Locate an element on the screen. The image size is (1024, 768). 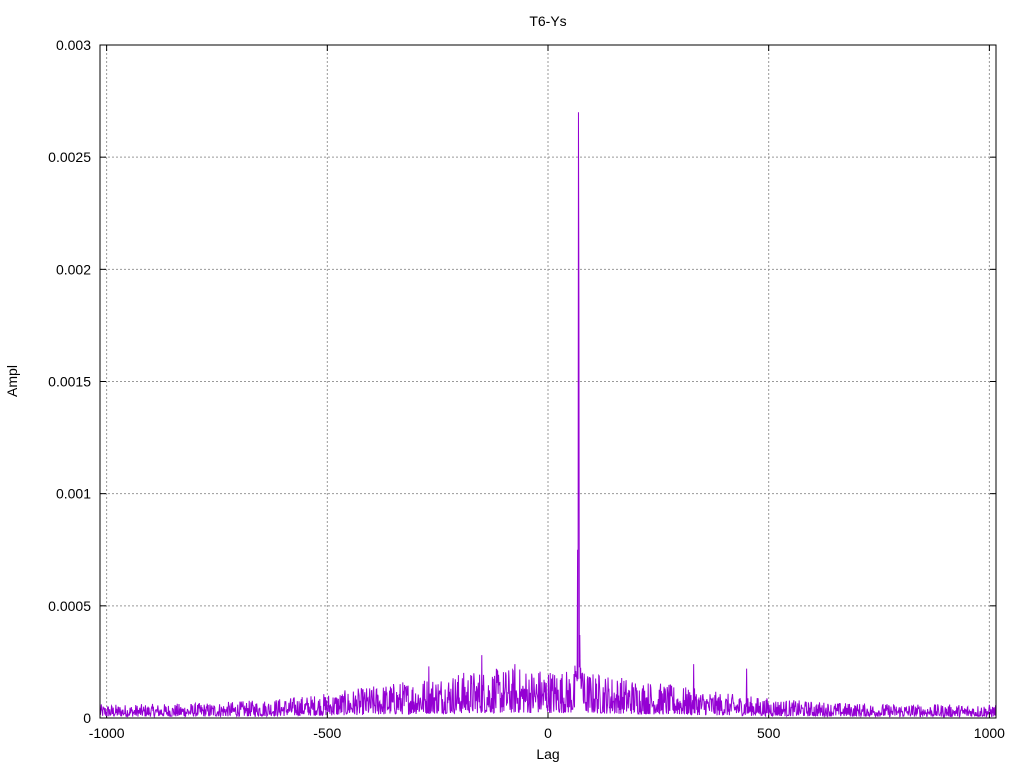
x-tick-label: 500 is located at coordinates (769, 733).